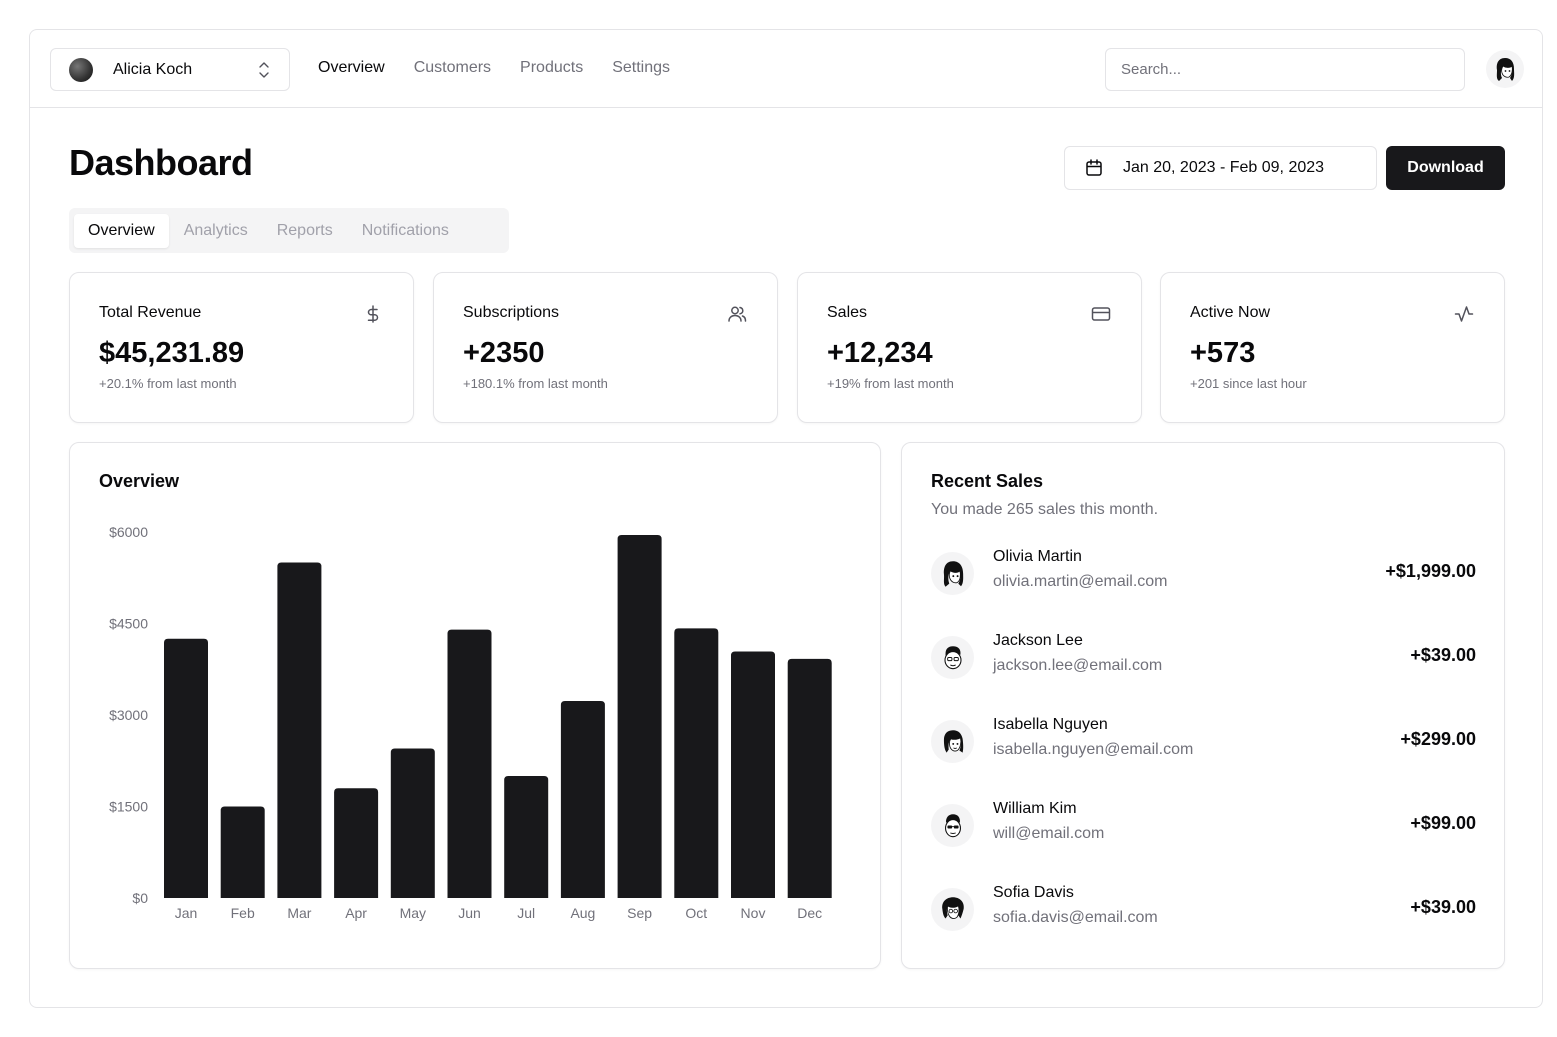 This screenshot has height=1037, width=1557. I want to click on y-tick-label: $0, so click(140, 898).